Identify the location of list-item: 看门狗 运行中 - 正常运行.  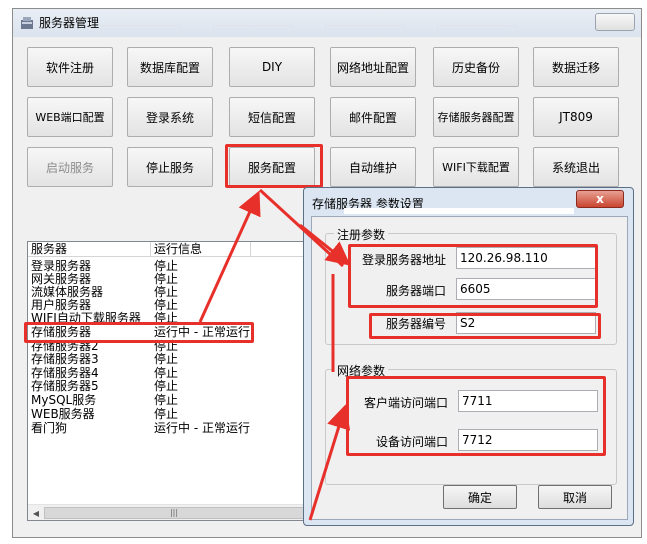
(173, 428).